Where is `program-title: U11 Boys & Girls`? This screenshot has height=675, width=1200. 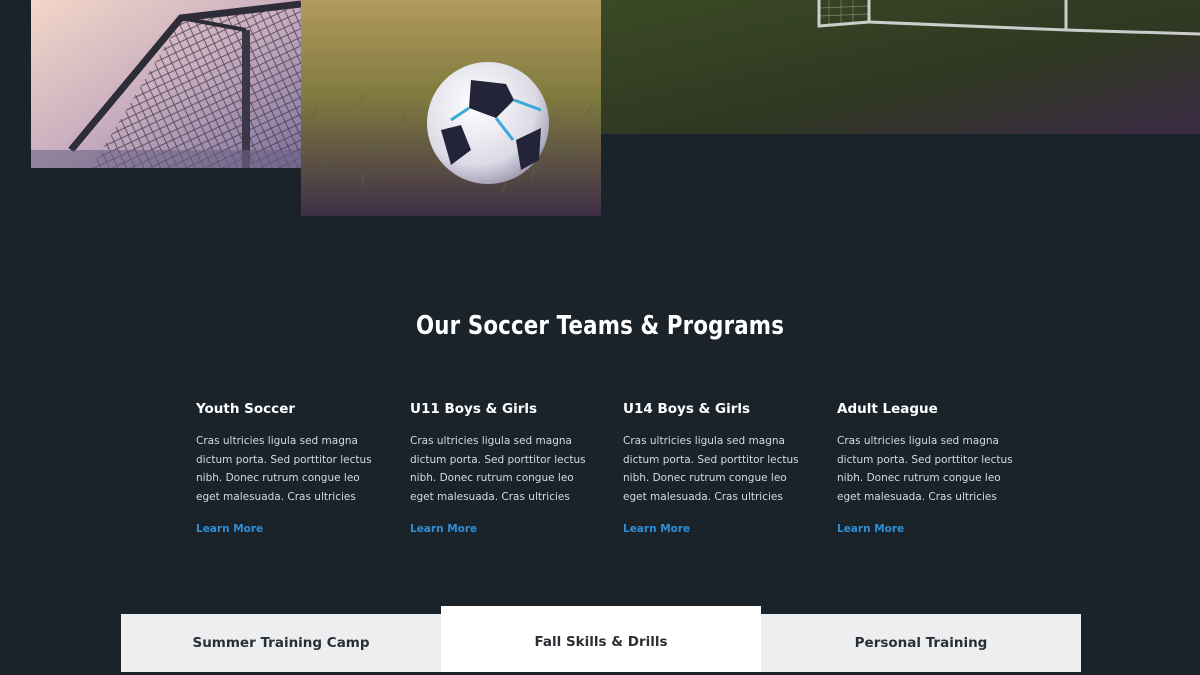 program-title: U11 Boys & Girls is located at coordinates (474, 409).